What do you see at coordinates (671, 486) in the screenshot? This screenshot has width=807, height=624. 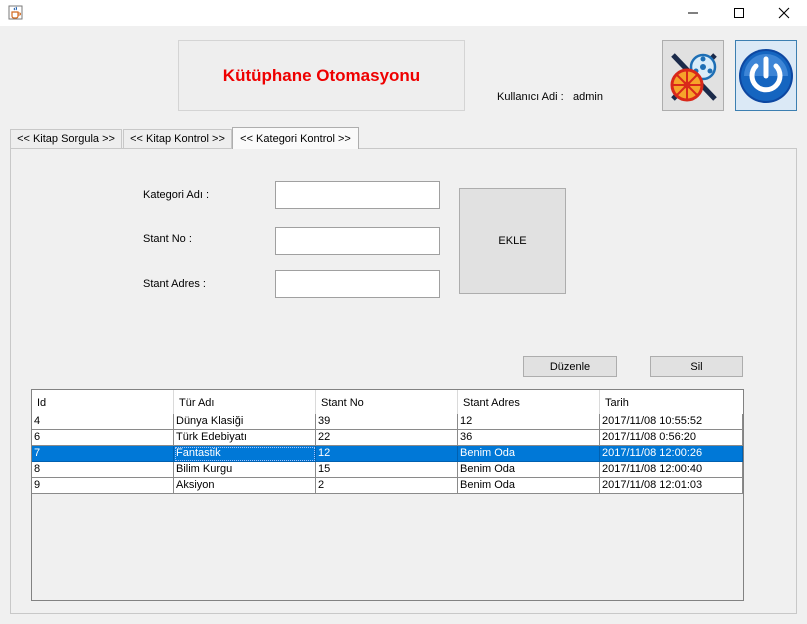 I see `table-cell: 2017/11/08 12:01:03` at bounding box center [671, 486].